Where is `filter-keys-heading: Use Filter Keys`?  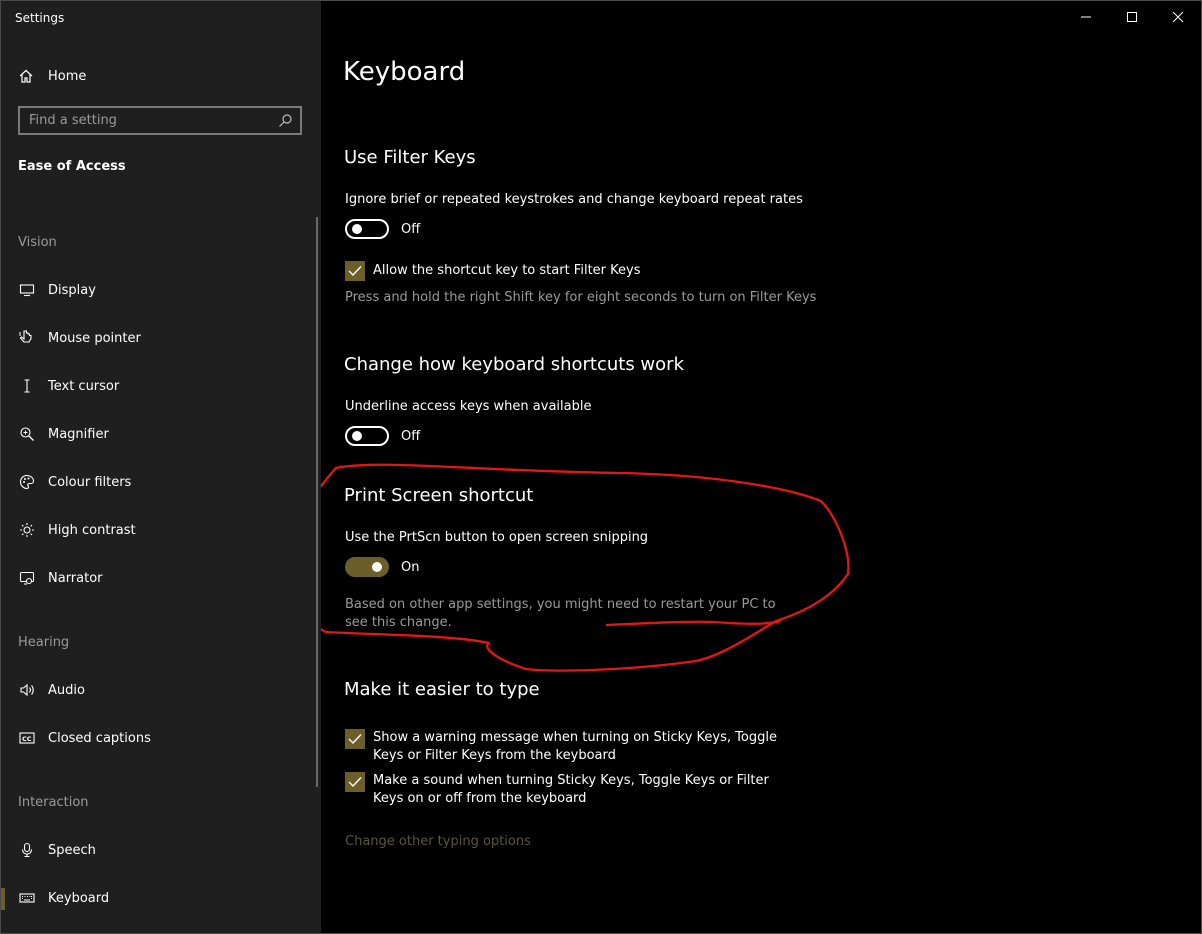 filter-keys-heading: Use Filter Keys is located at coordinates (410, 157).